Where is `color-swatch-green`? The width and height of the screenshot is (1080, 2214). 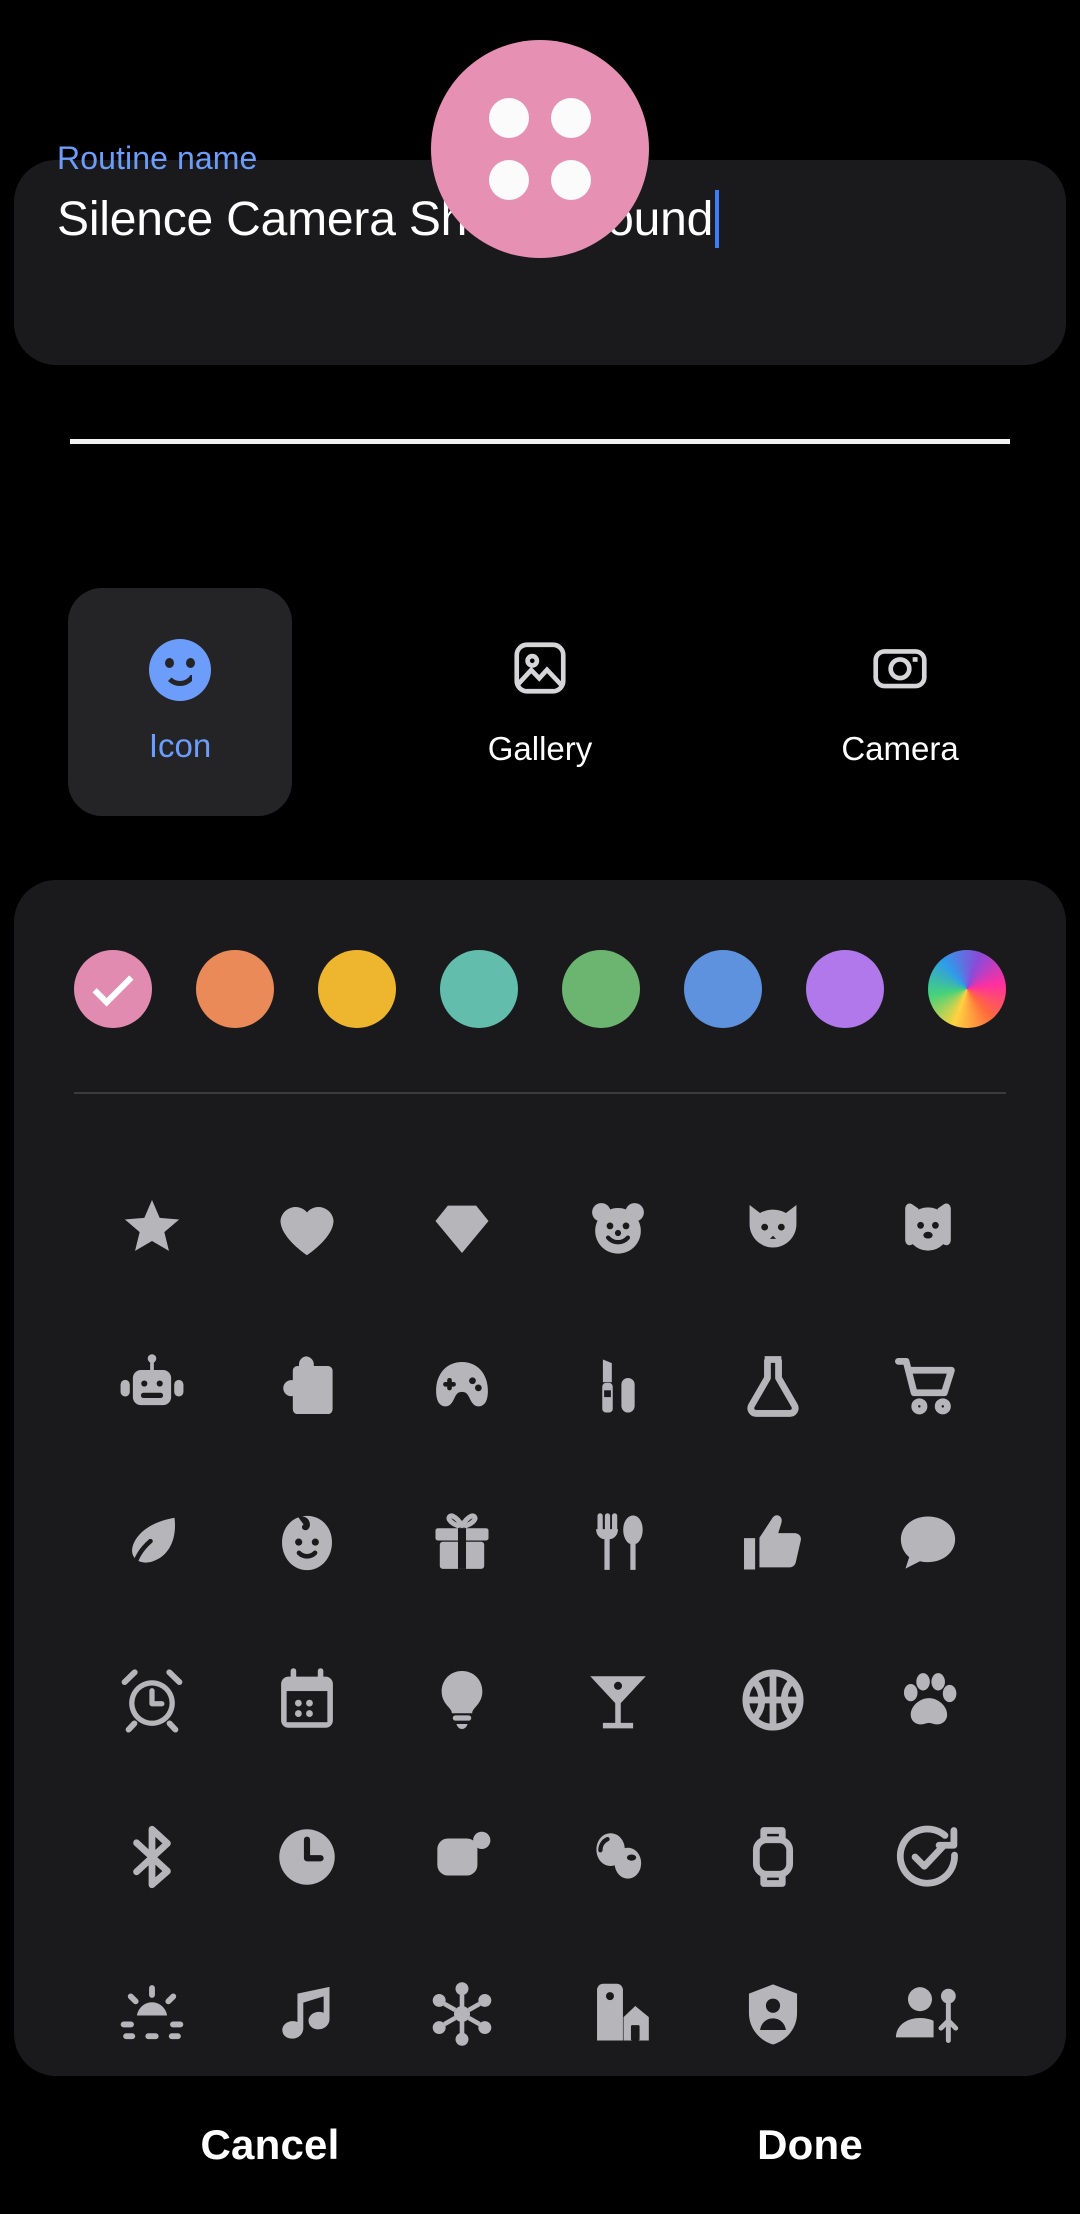 color-swatch-green is located at coordinates (601, 989).